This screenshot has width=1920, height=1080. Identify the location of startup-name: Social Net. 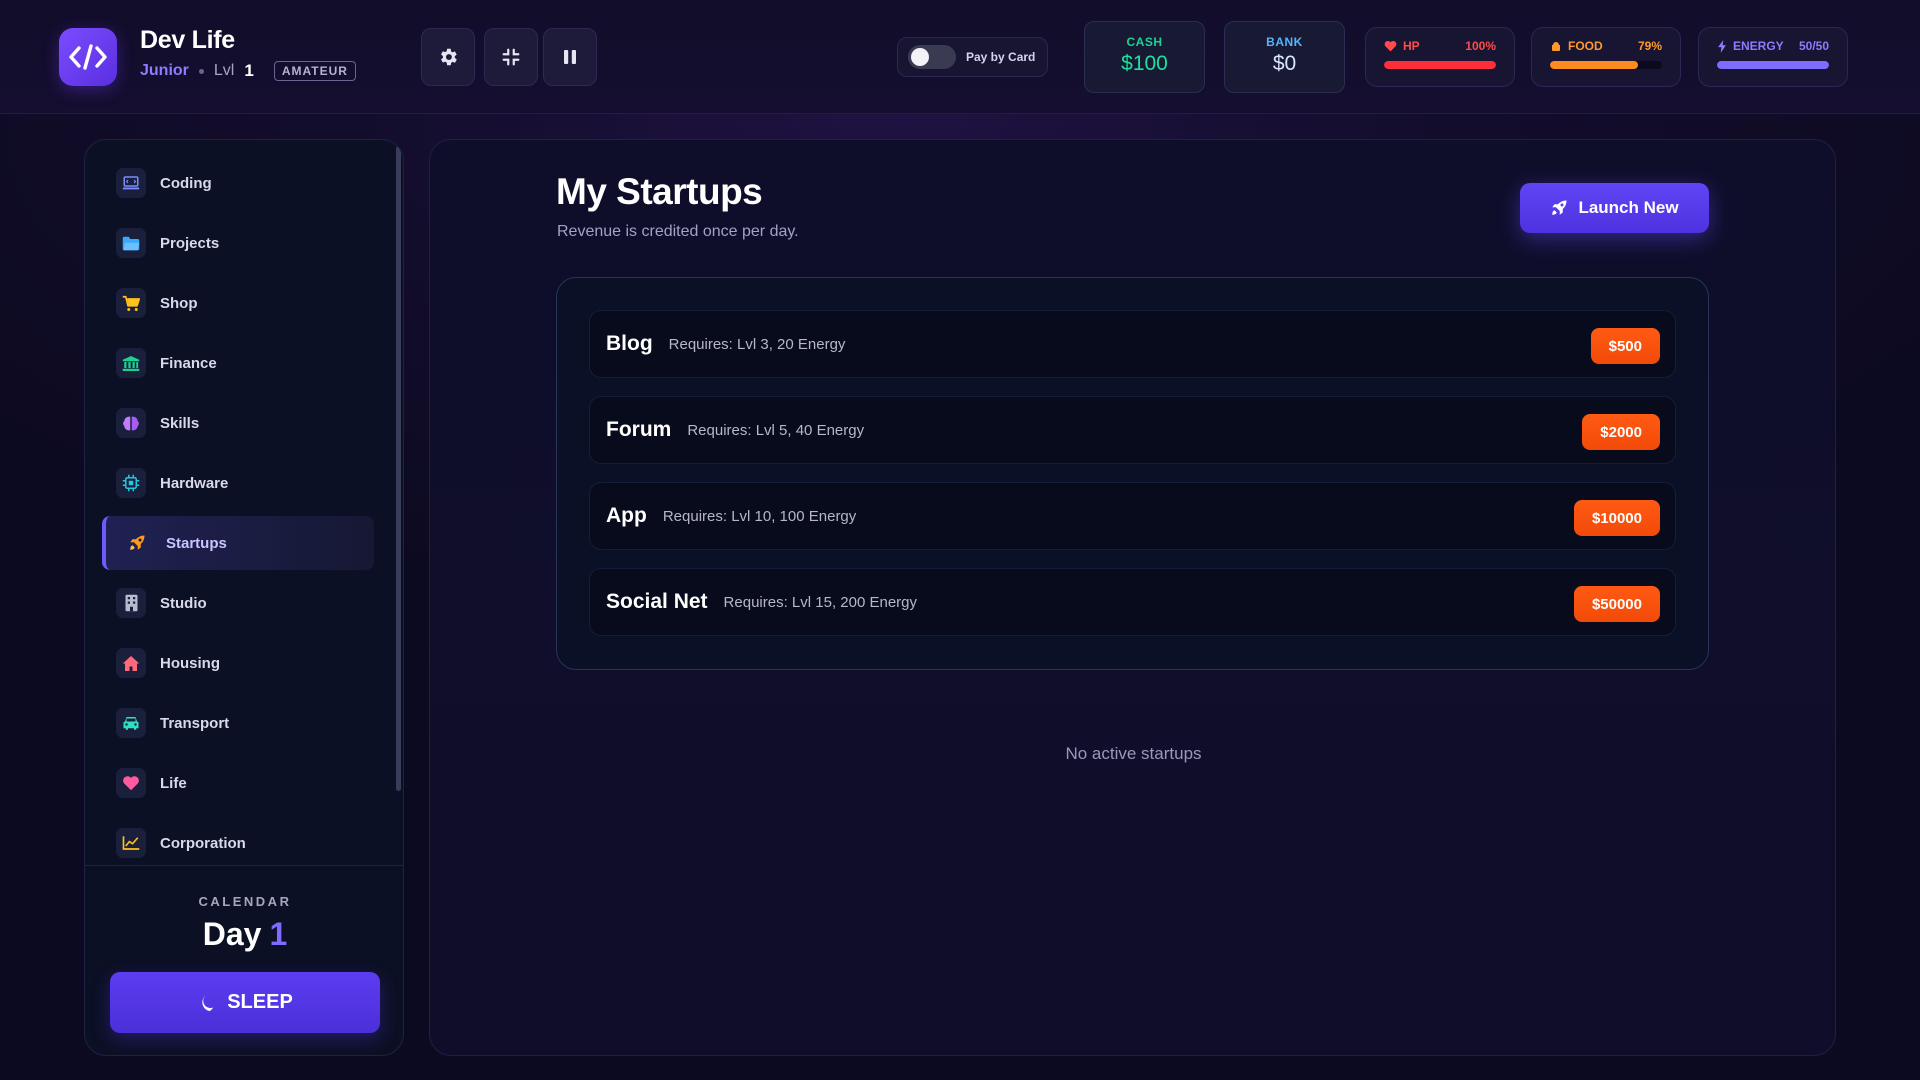
(657, 601).